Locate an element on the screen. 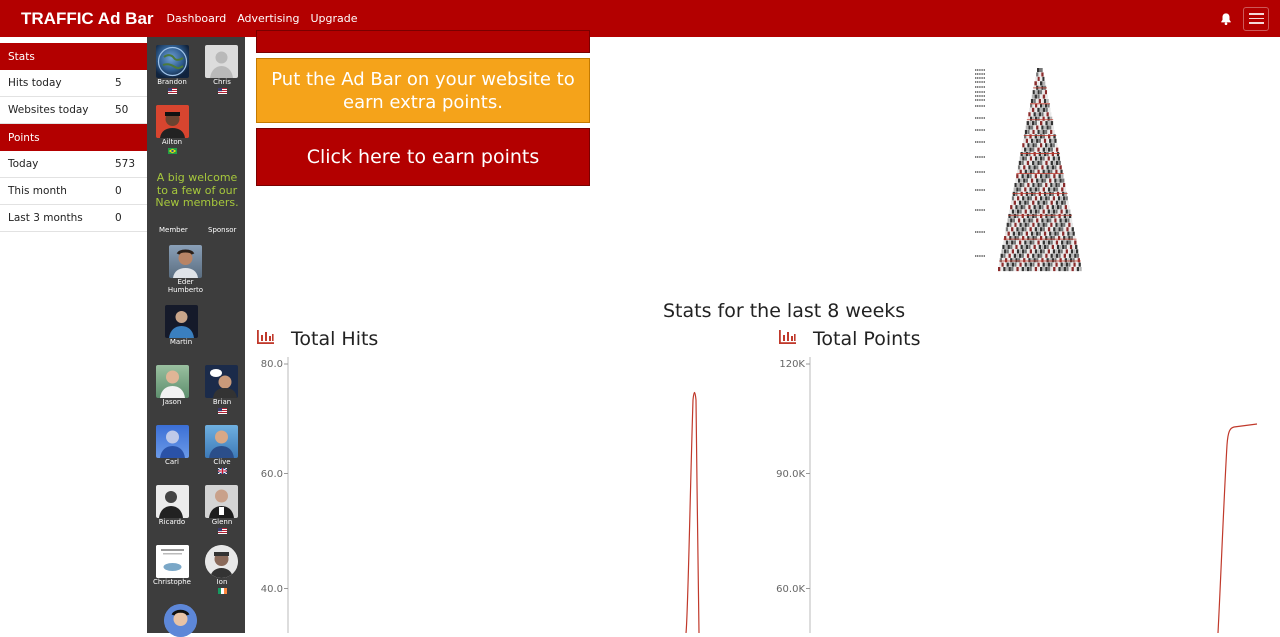 The image size is (1280, 637). member-name: Jason is located at coordinates (172, 402).